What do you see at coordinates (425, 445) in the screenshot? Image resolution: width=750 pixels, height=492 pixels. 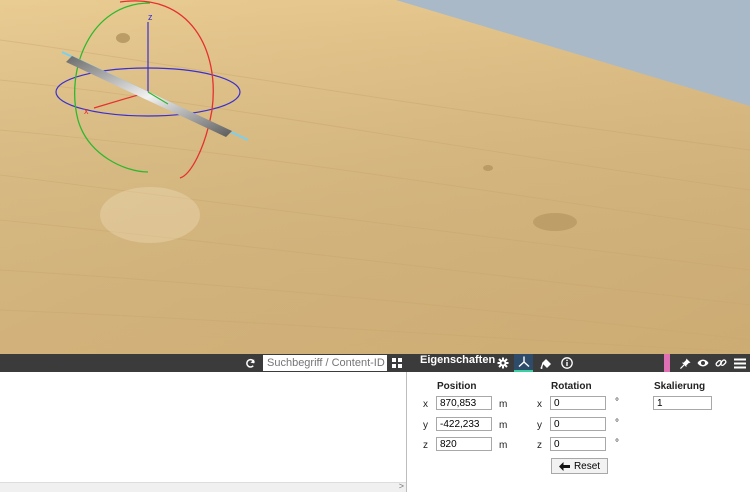 I see `position-z-label: z` at bounding box center [425, 445].